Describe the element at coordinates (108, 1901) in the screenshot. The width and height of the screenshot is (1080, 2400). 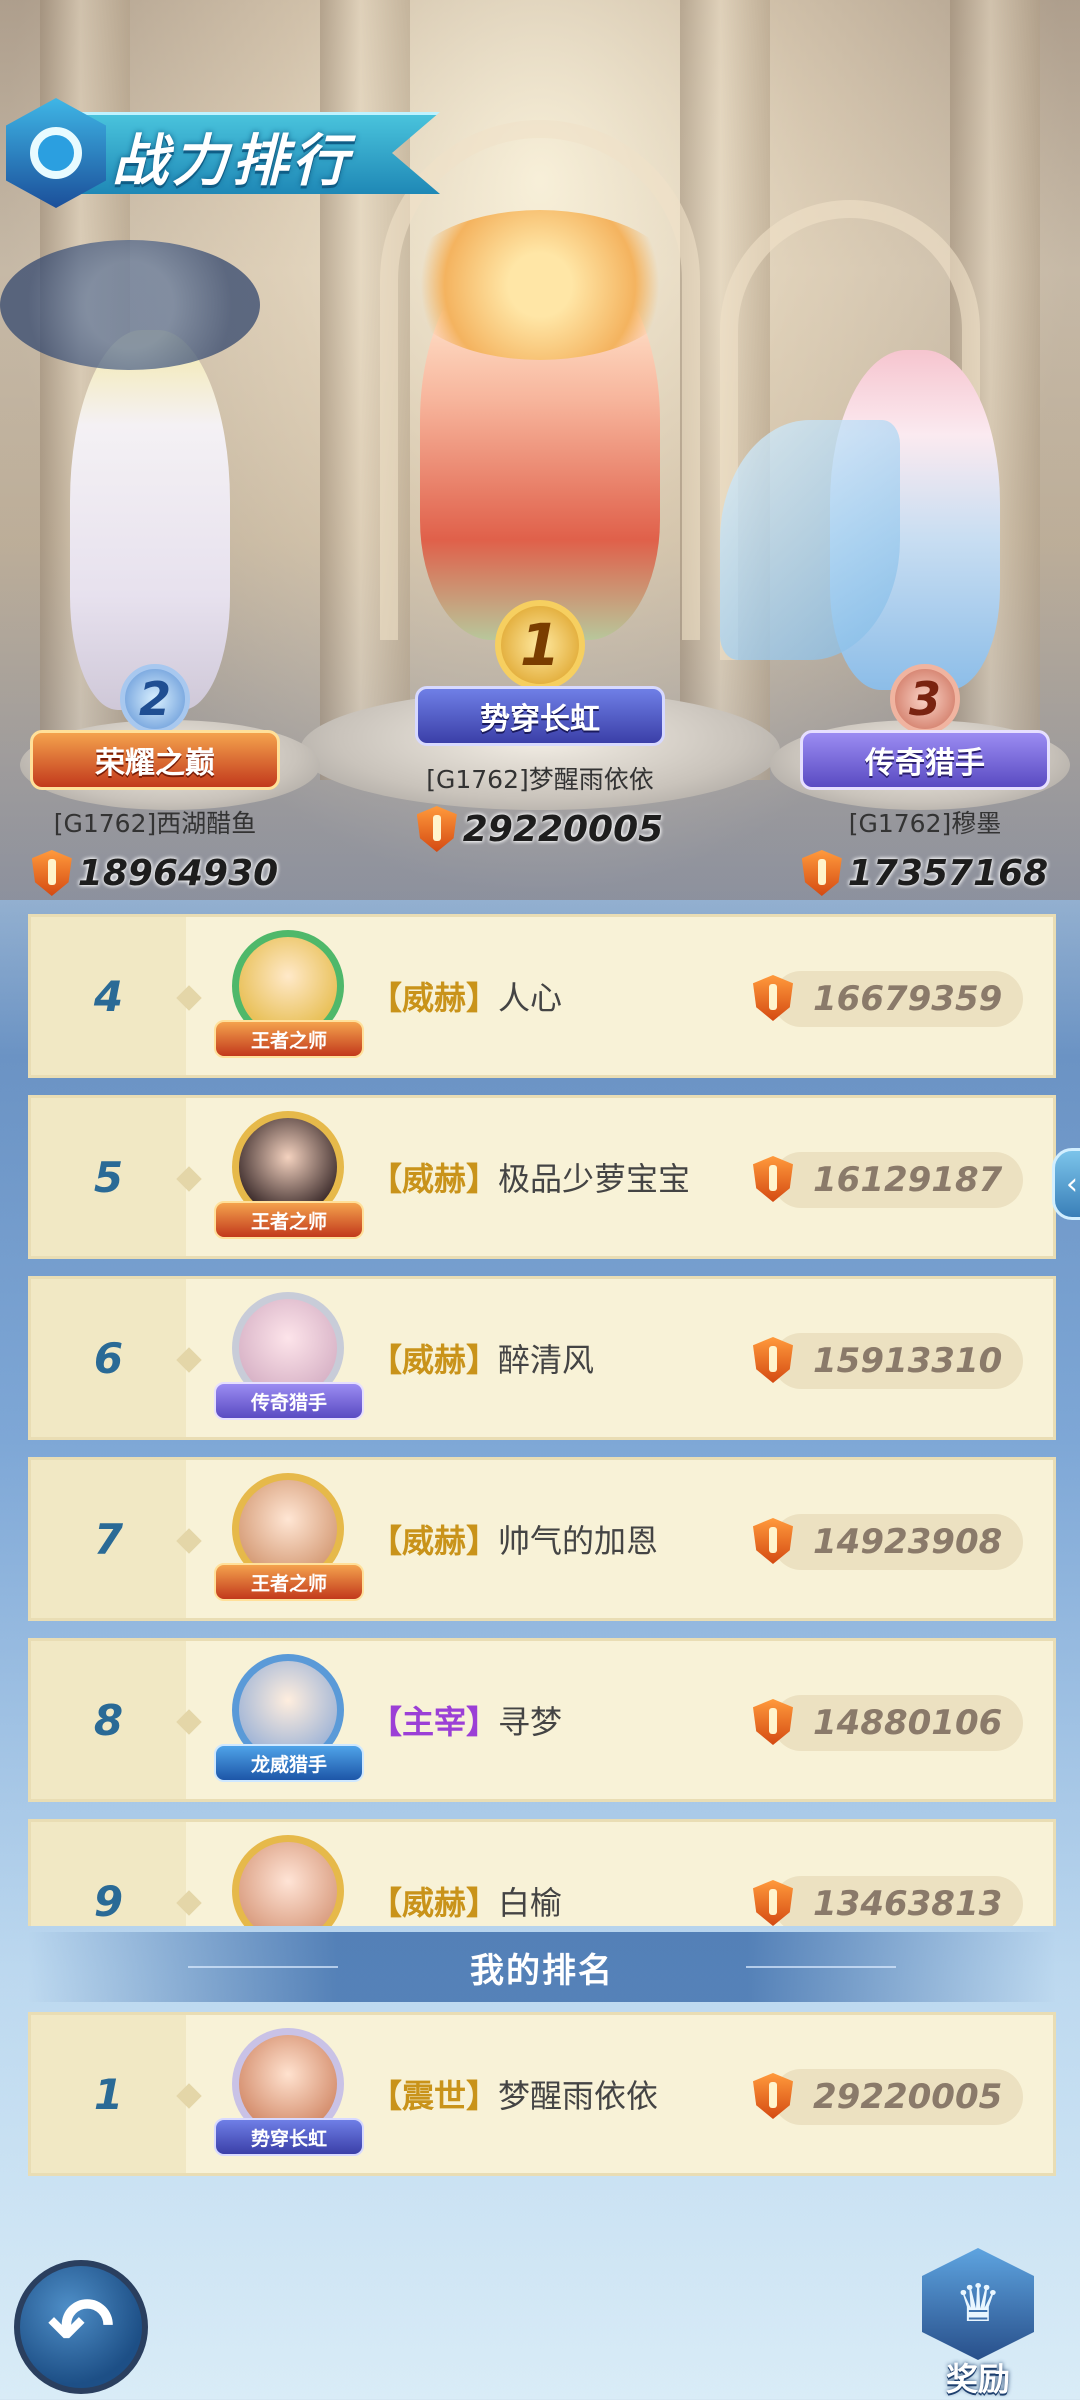
I see `rank-number: 9` at that location.